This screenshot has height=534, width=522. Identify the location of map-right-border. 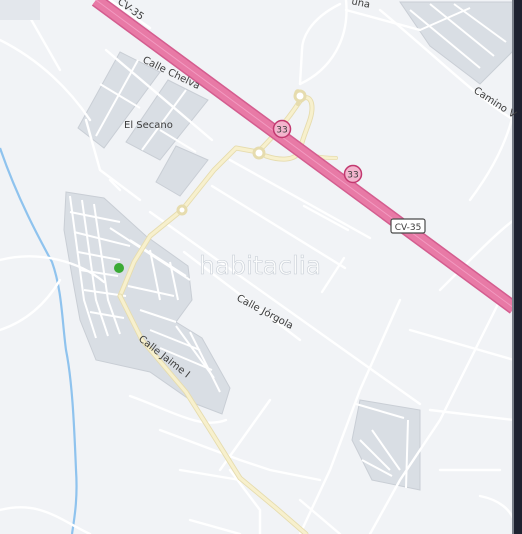
(518, 267).